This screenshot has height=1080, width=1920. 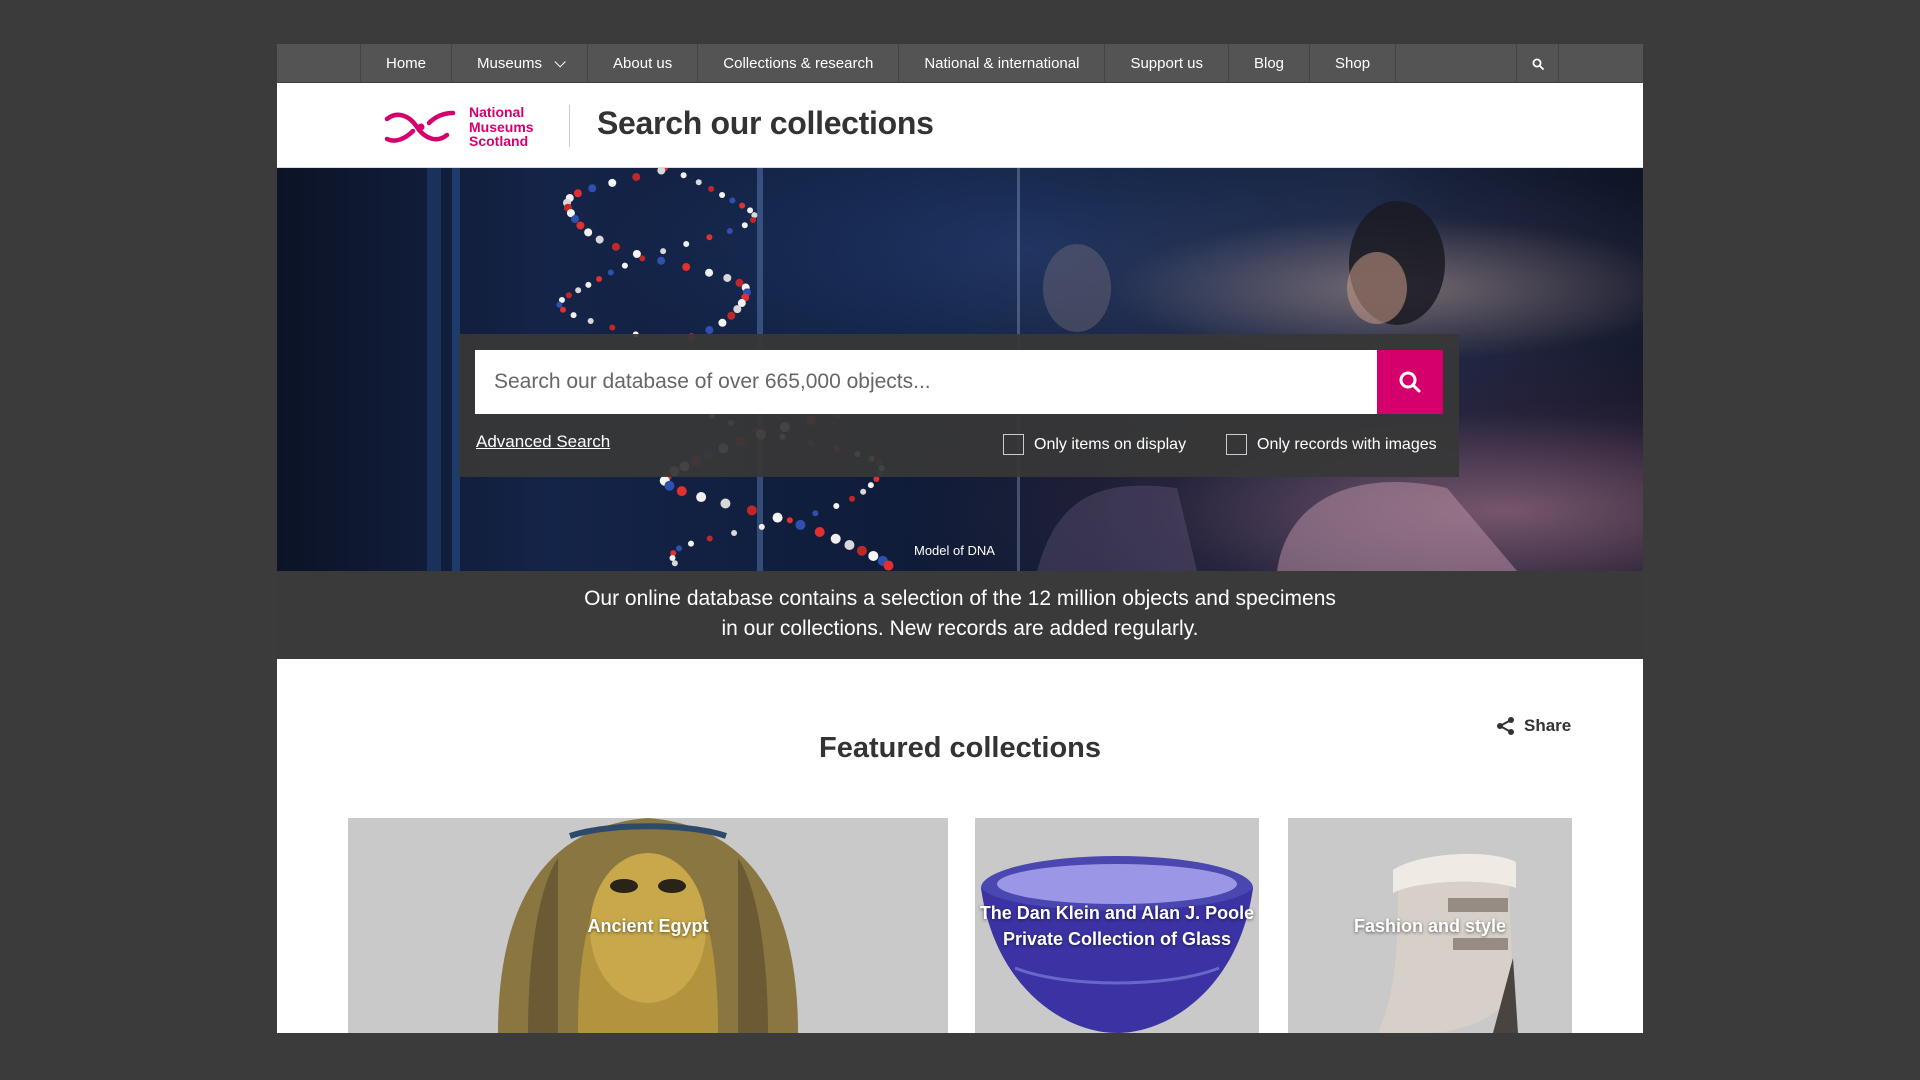 What do you see at coordinates (1347, 444) in the screenshot?
I see `checkbox-label: Only records with images` at bounding box center [1347, 444].